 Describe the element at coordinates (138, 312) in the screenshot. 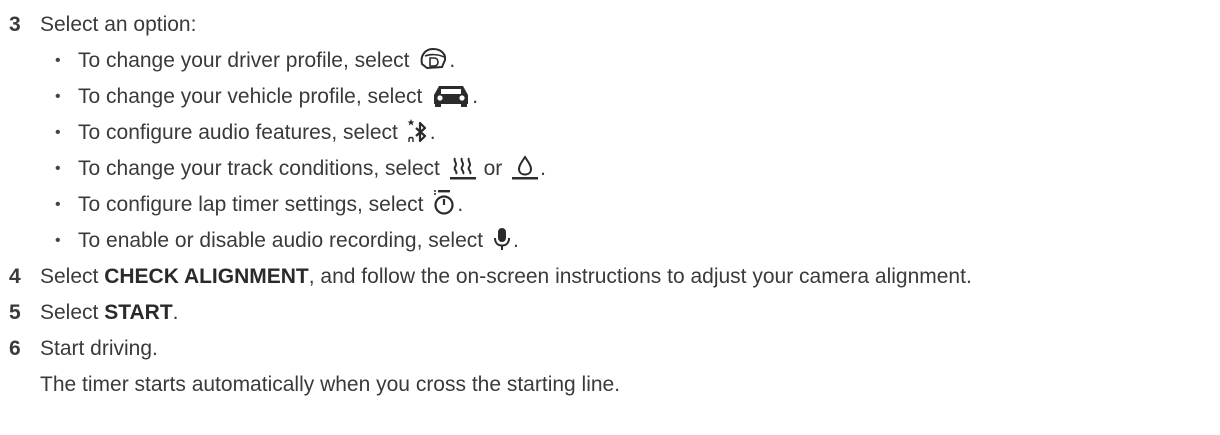

I see `start-label: START` at that location.